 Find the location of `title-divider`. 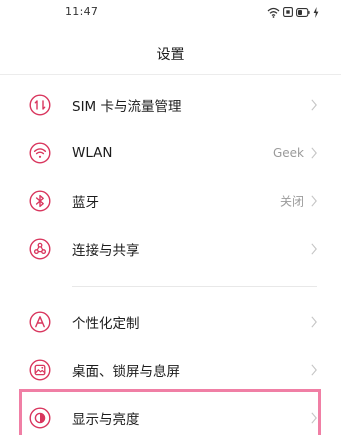

title-divider is located at coordinates (170, 74).